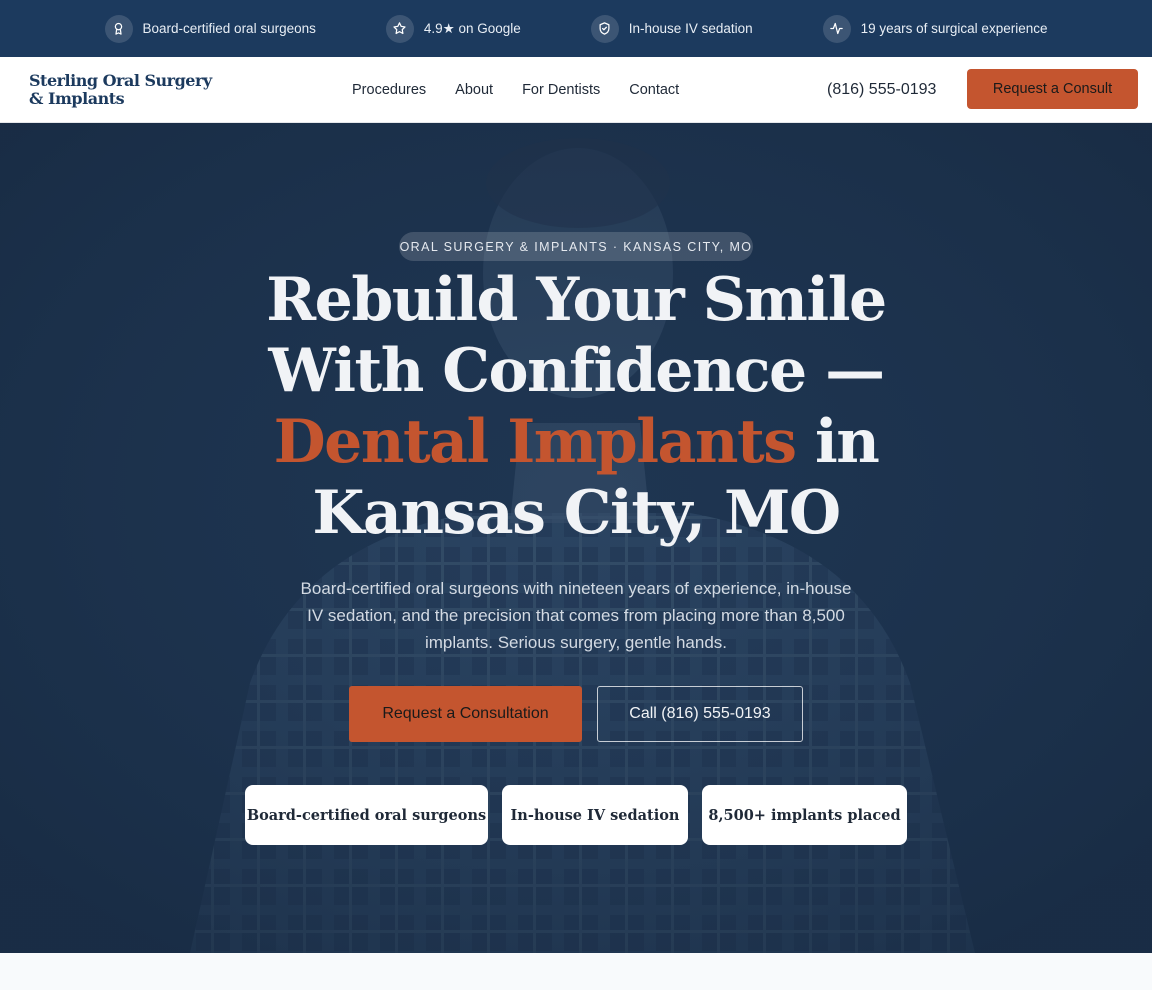 The width and height of the screenshot is (1152, 990). Describe the element at coordinates (690, 28) in the screenshot. I see `trust-item-label: In-house IV sedation` at that location.